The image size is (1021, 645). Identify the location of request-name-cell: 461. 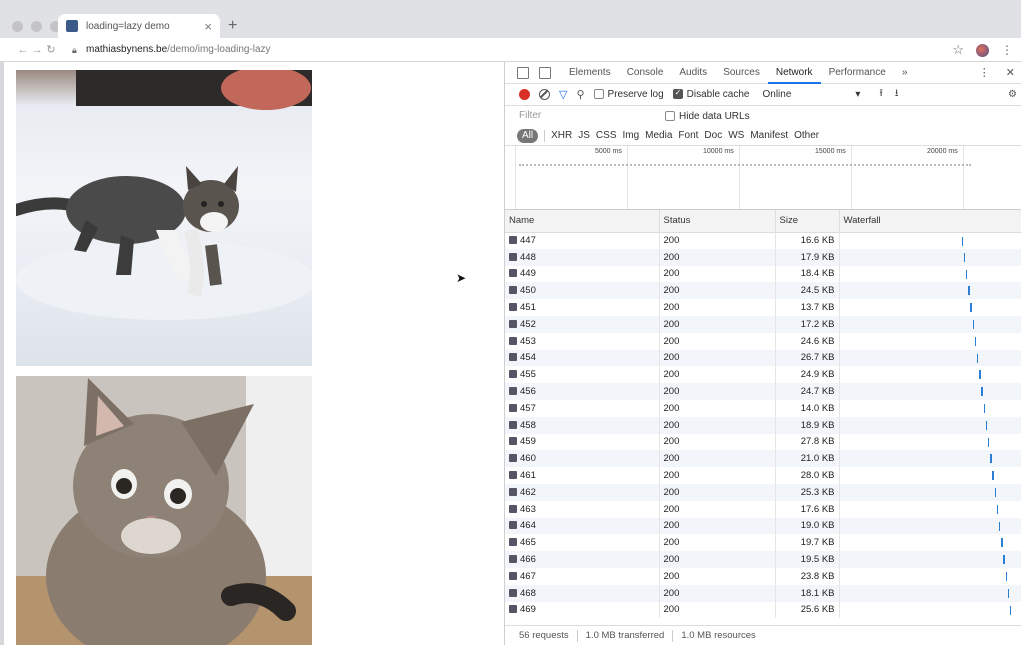
(582, 475).